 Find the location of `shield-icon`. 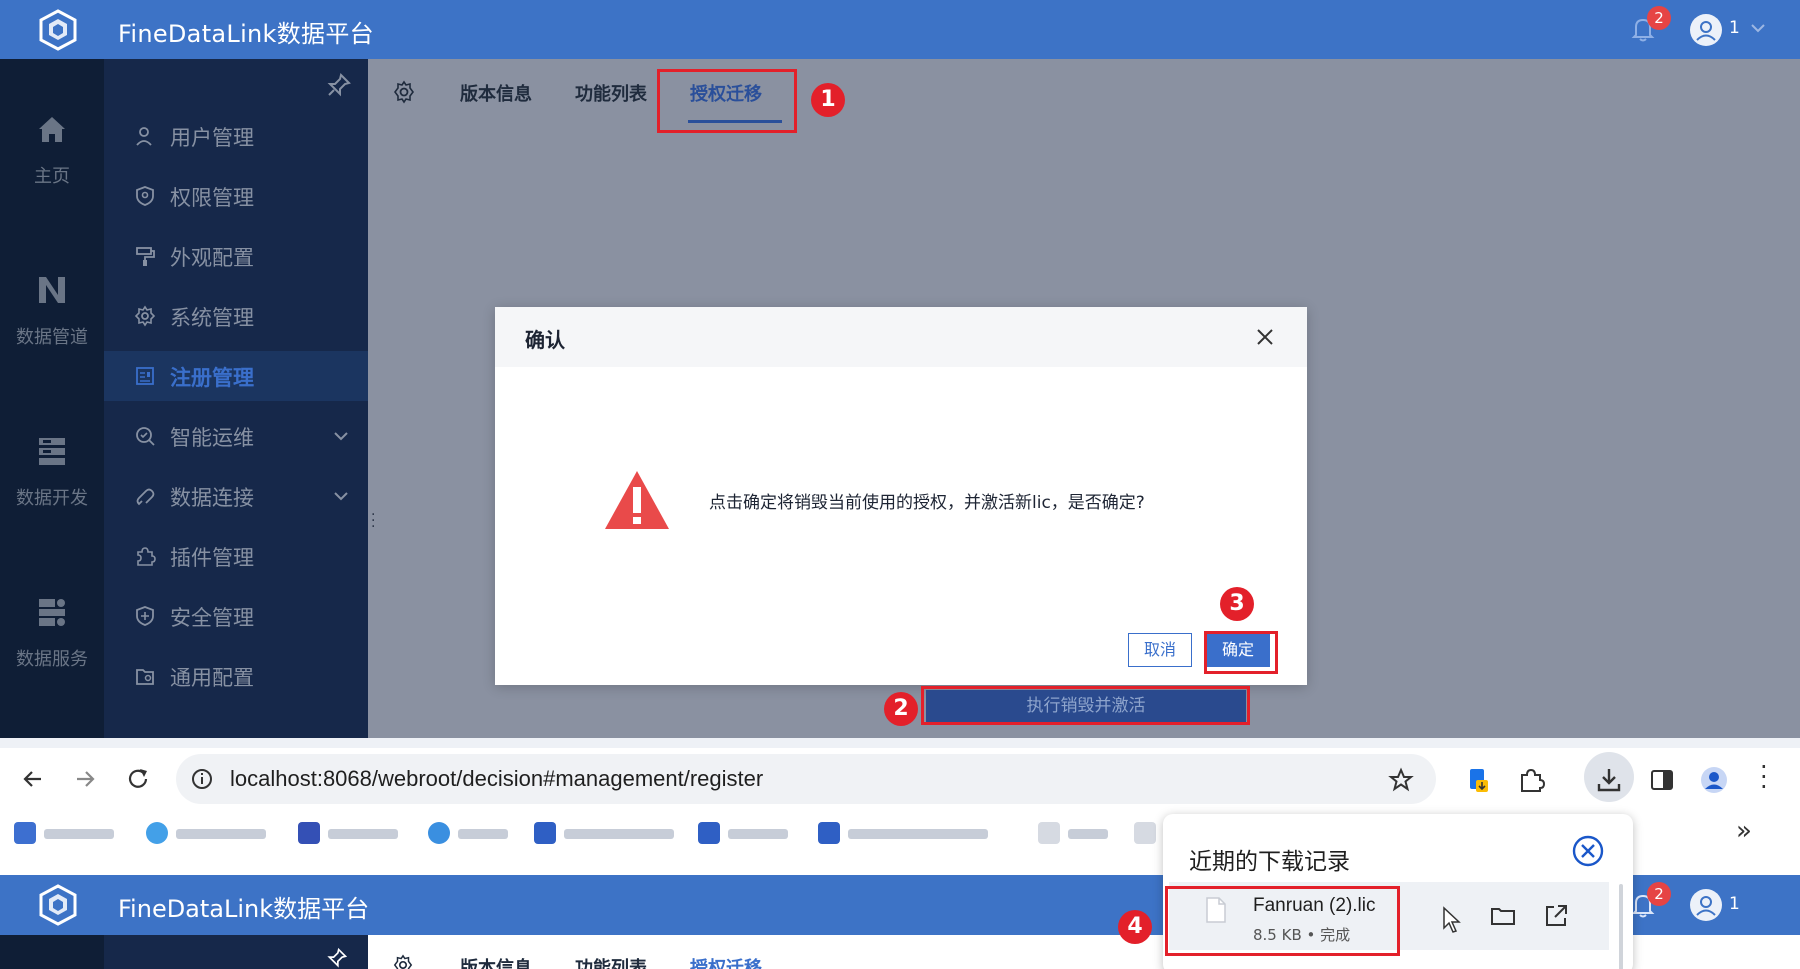

shield-icon is located at coordinates (145, 616).